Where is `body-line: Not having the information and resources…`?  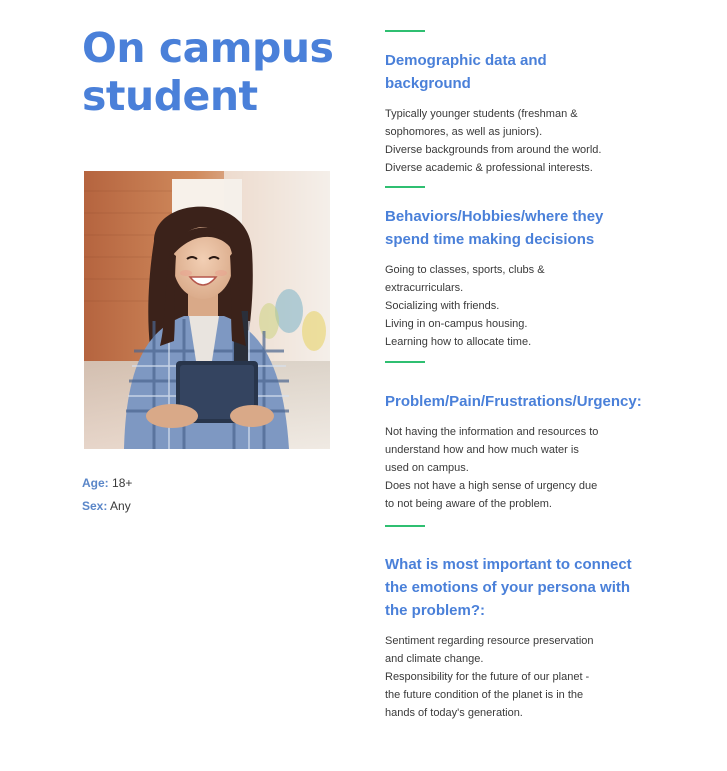
body-line: Not having the information and resources… is located at coordinates (492, 432).